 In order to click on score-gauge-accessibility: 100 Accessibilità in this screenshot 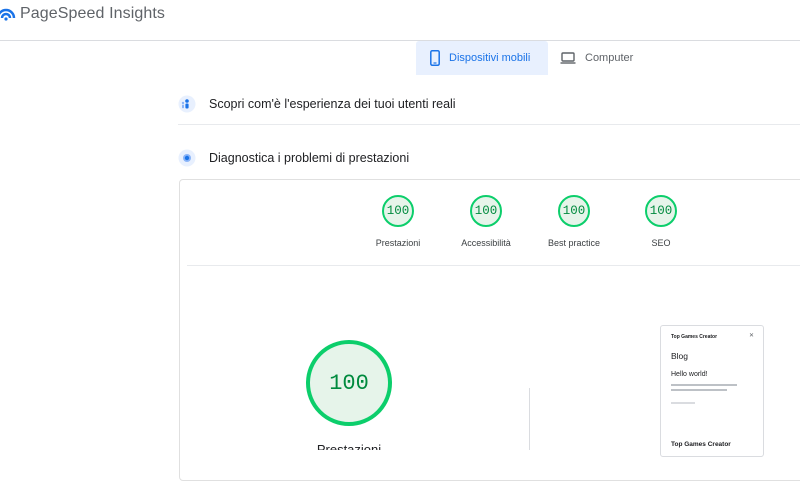, I will do `click(486, 221)`.